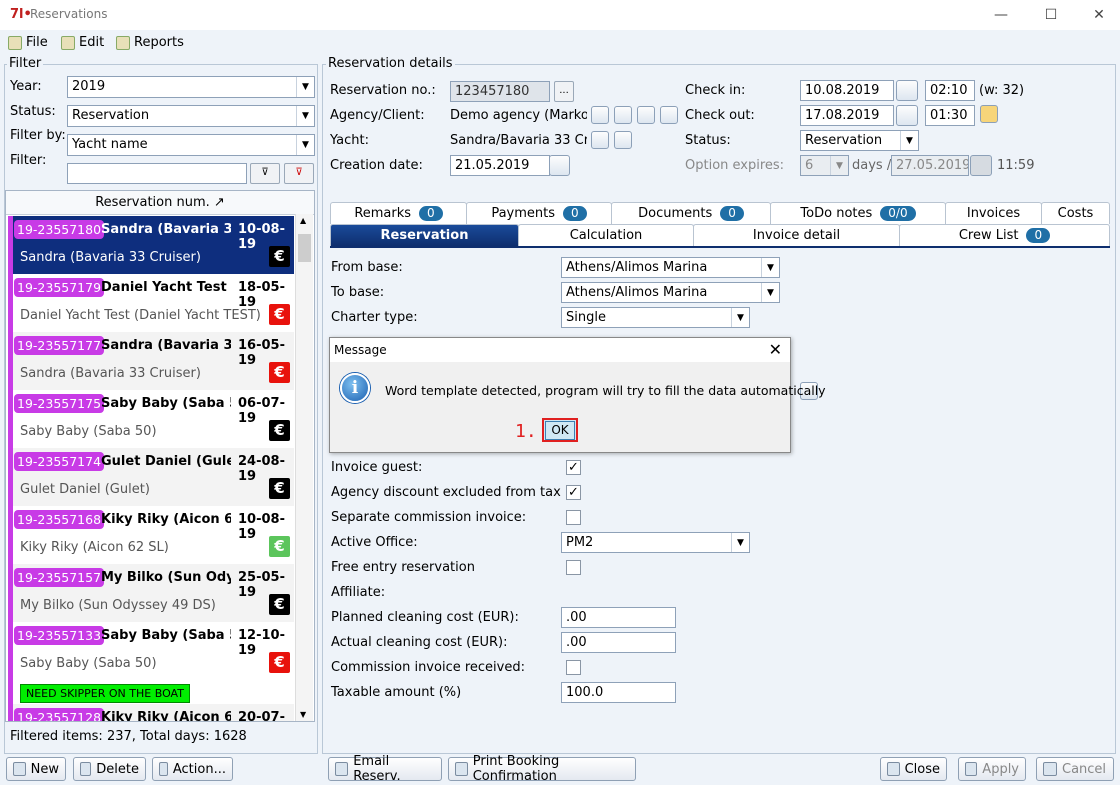 This screenshot has height=785, width=1120. What do you see at coordinates (500, 91) in the screenshot?
I see `res-no-field: 123457180` at bounding box center [500, 91].